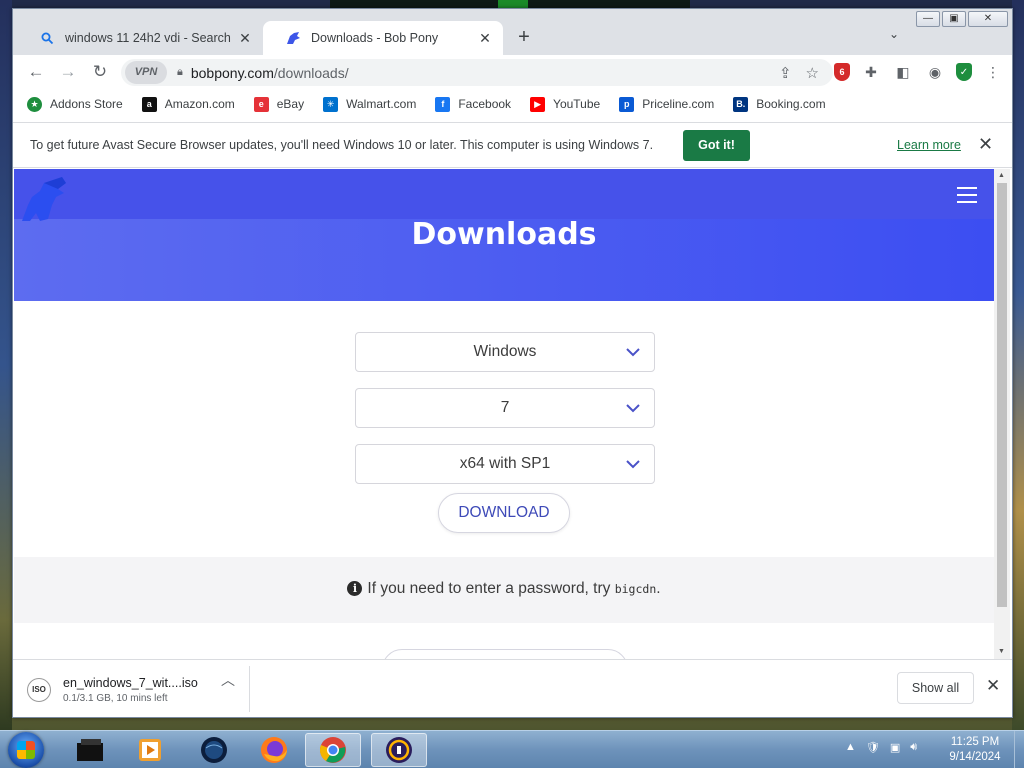 Image resolution: width=1024 pixels, height=768 pixels. Describe the element at coordinates (913, 747) in the screenshot. I see `tray-volume-icon: 🔊︎` at that location.